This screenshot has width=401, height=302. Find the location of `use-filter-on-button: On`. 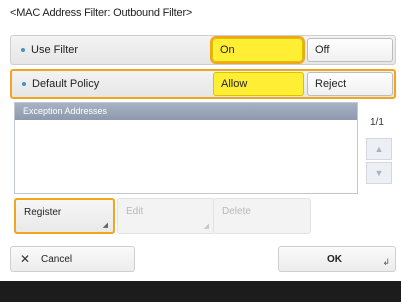

use-filter-on-button: On is located at coordinates (257, 50).